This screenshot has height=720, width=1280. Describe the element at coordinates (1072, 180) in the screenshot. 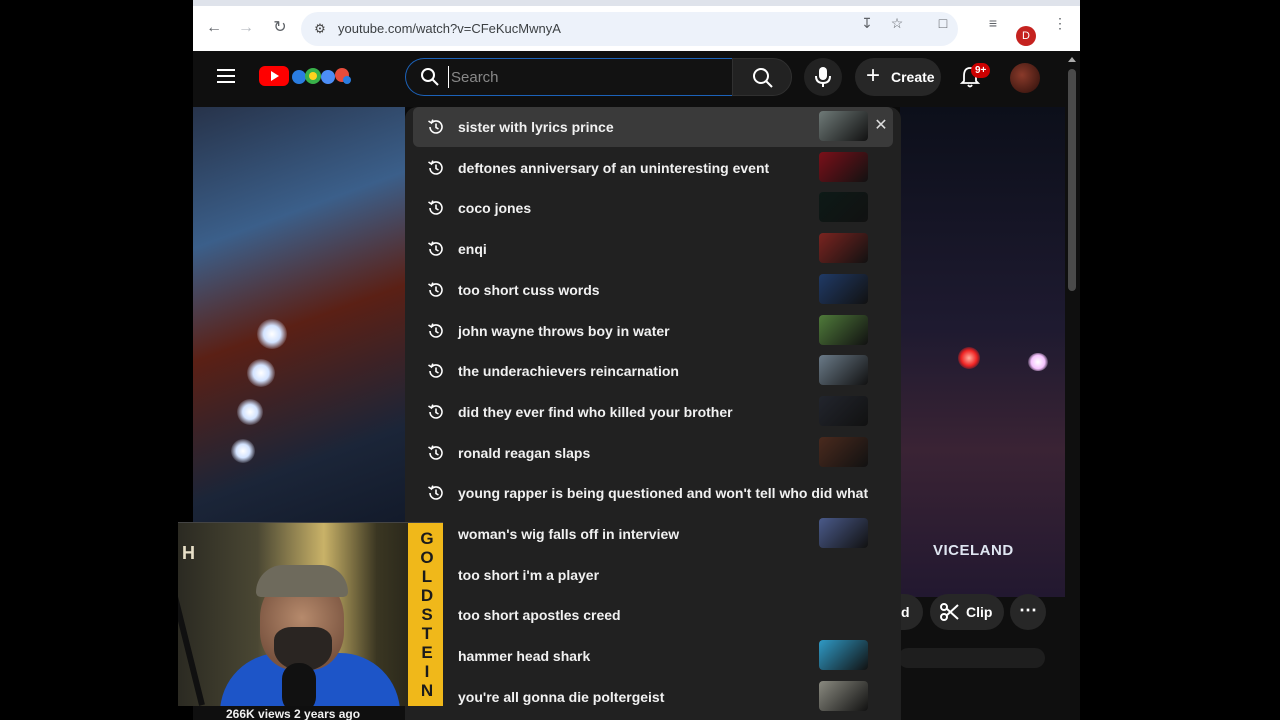

I see `scroll-thumb` at that location.